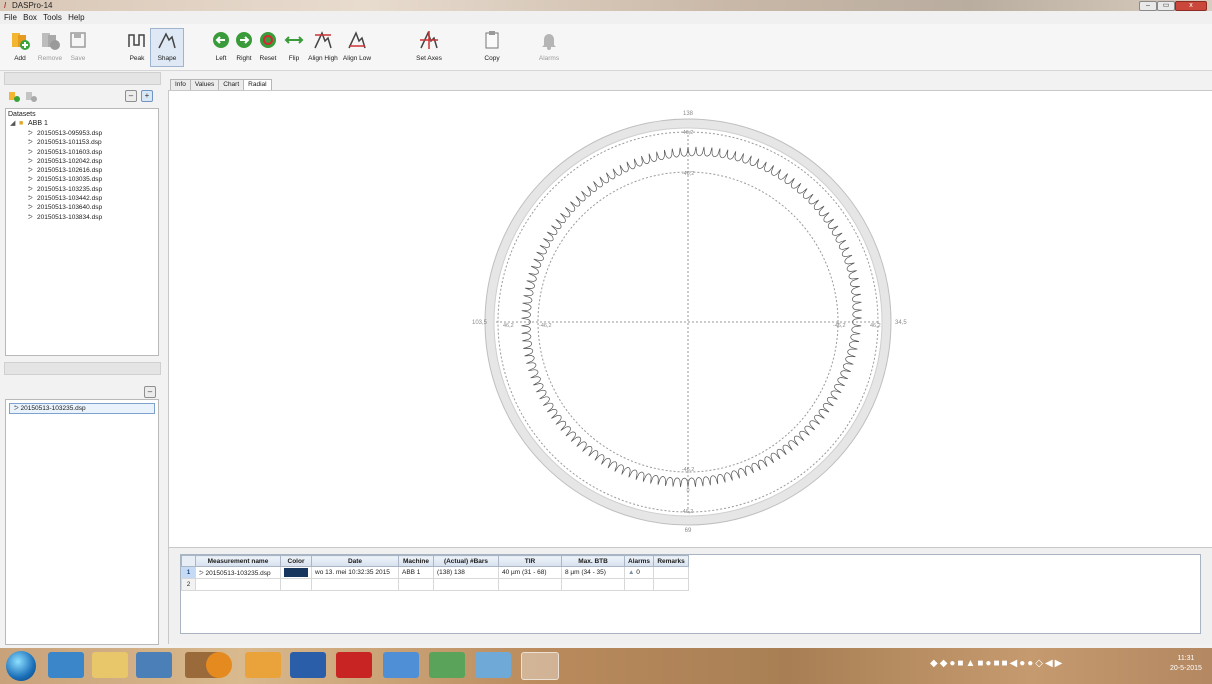 The width and height of the screenshot is (1212, 684). What do you see at coordinates (639, 572) in the screenshot?
I see `cell-alarms: ▲ 0` at bounding box center [639, 572].